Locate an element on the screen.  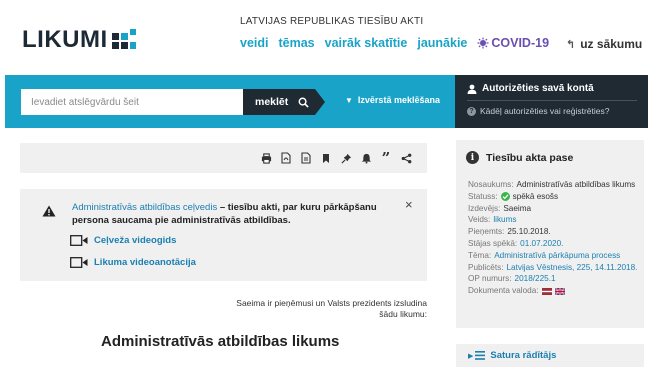
pin-icon is located at coordinates (346, 158).